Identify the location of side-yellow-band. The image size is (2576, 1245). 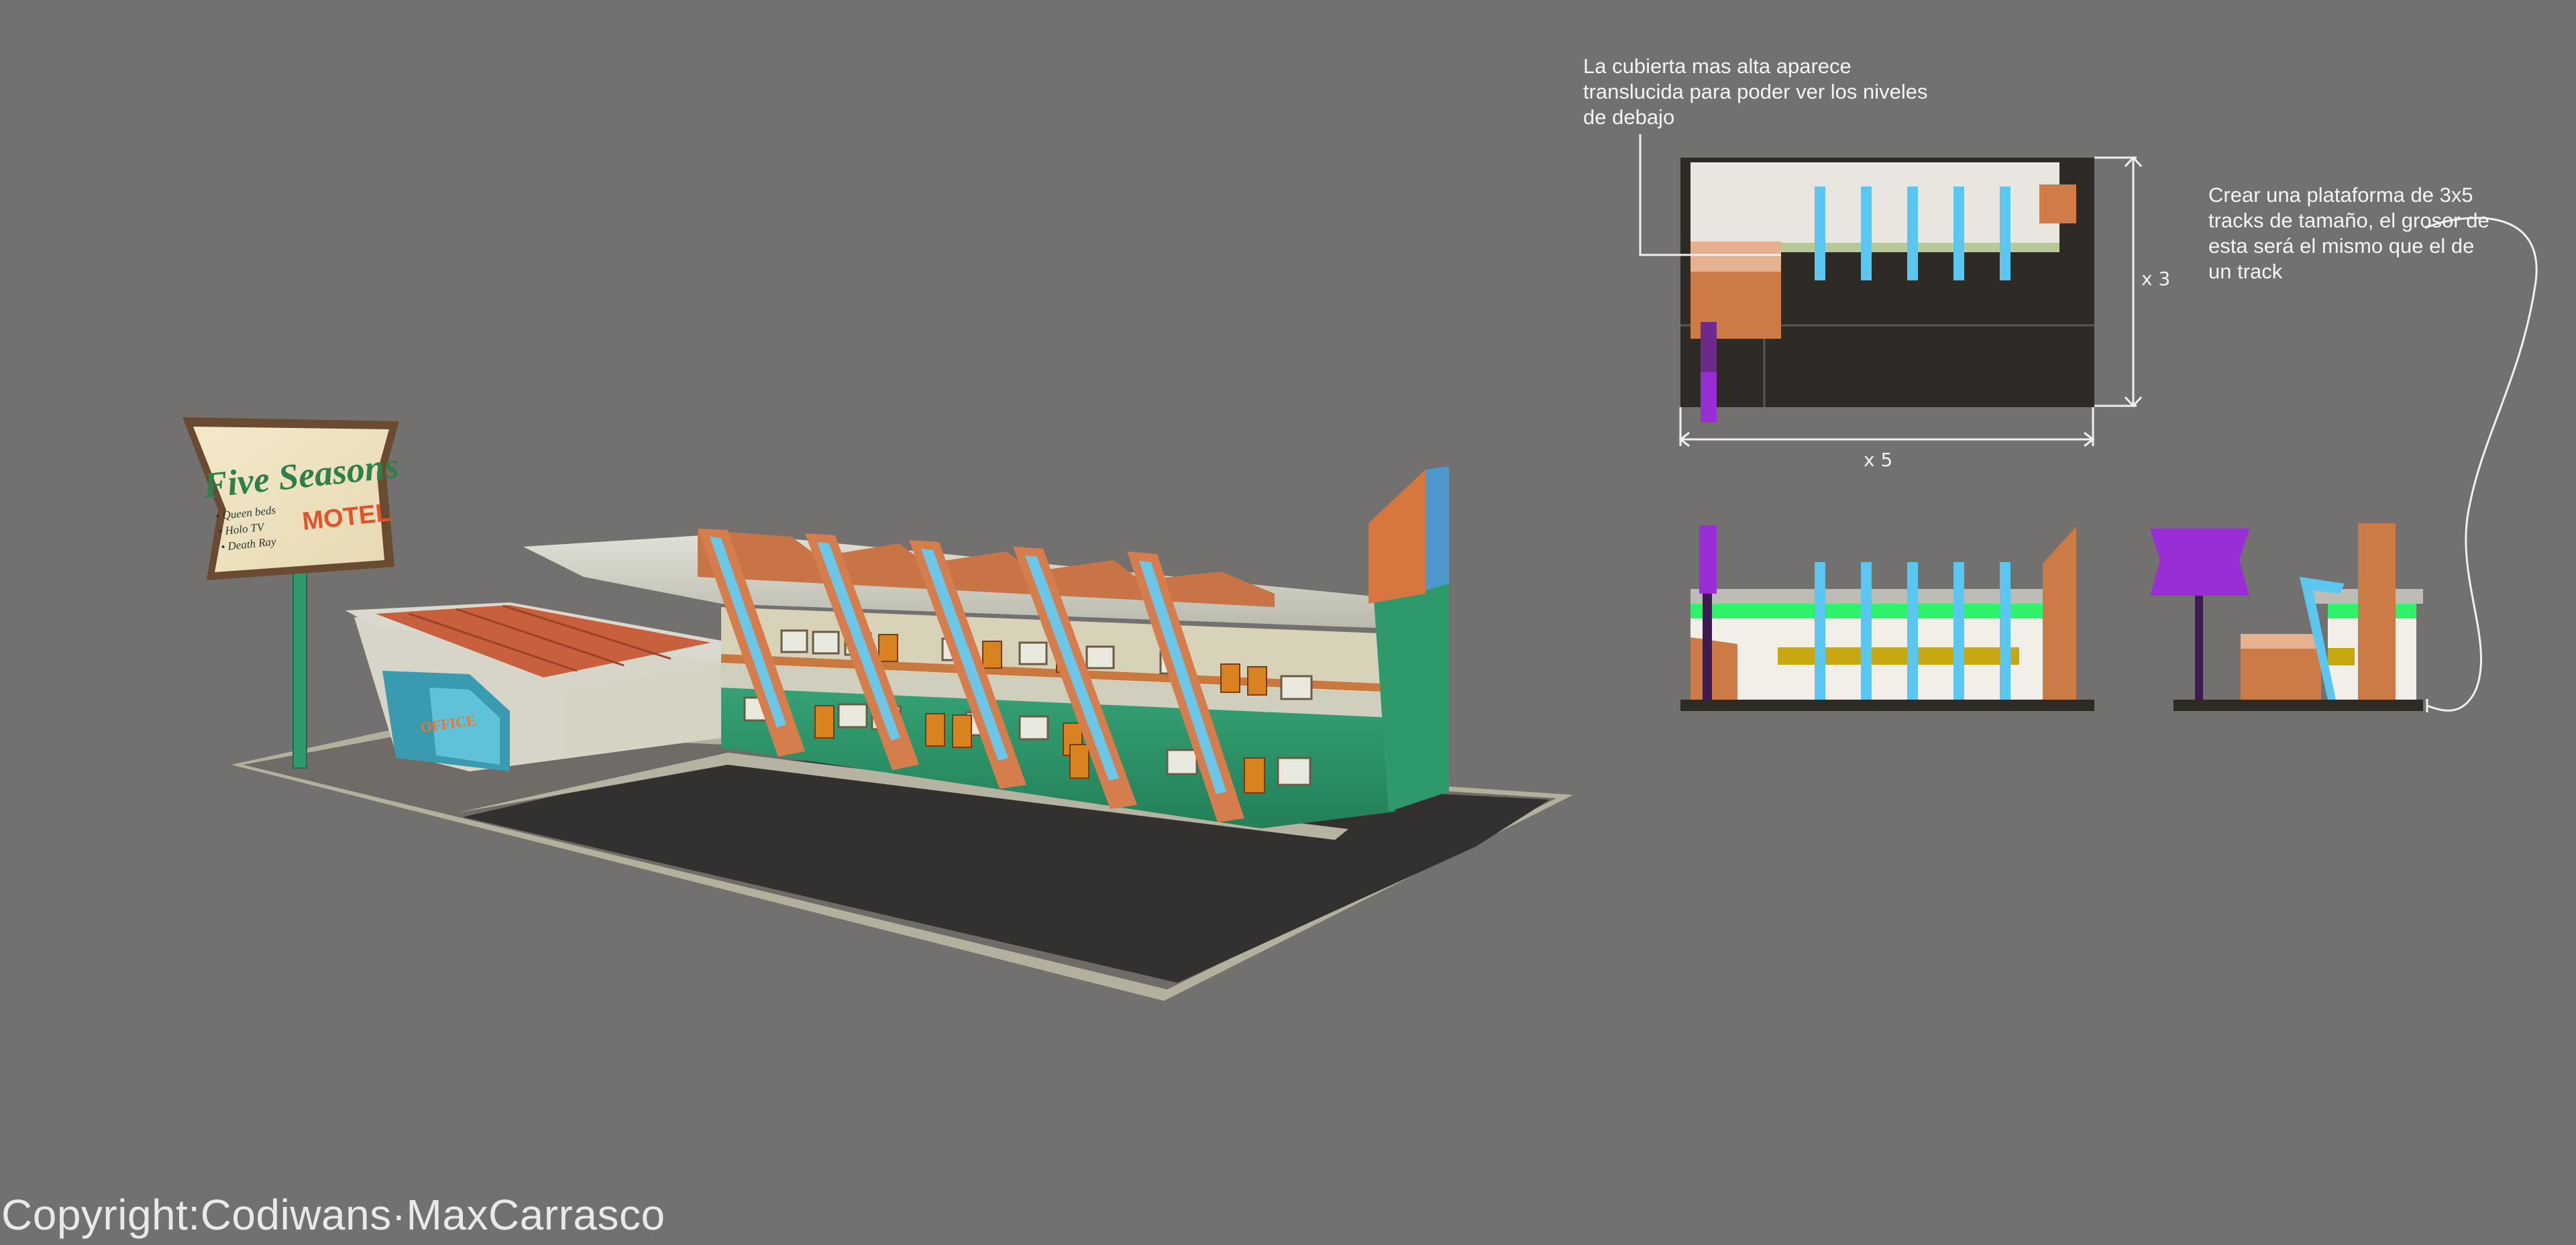
(2341, 656).